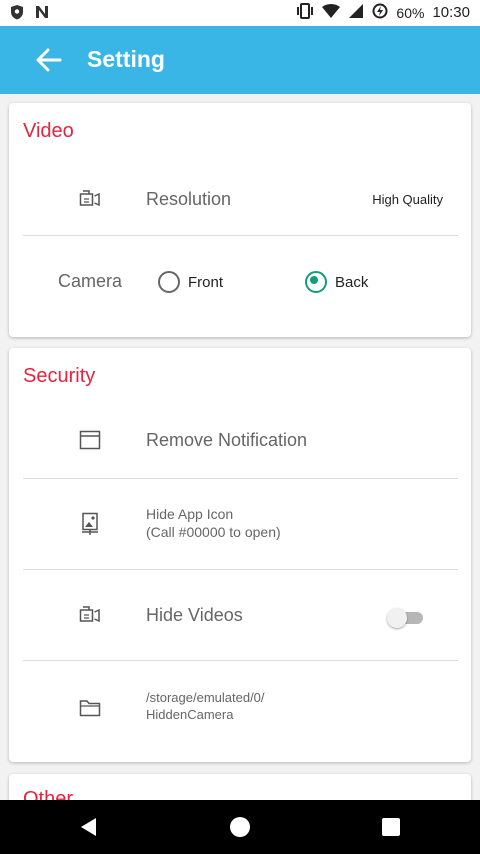 The image size is (480, 854). What do you see at coordinates (89, 827) in the screenshot?
I see `nav-back-icon` at bounding box center [89, 827].